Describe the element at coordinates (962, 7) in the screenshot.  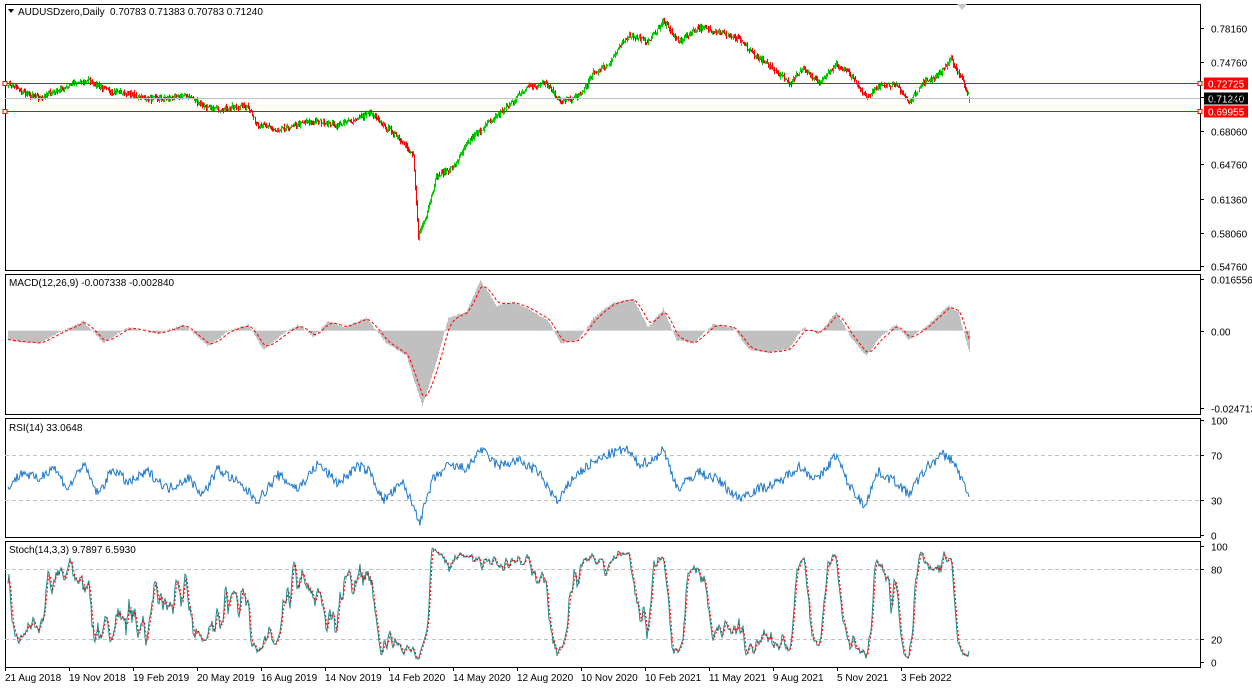
I see `shift-marker-icon` at that location.